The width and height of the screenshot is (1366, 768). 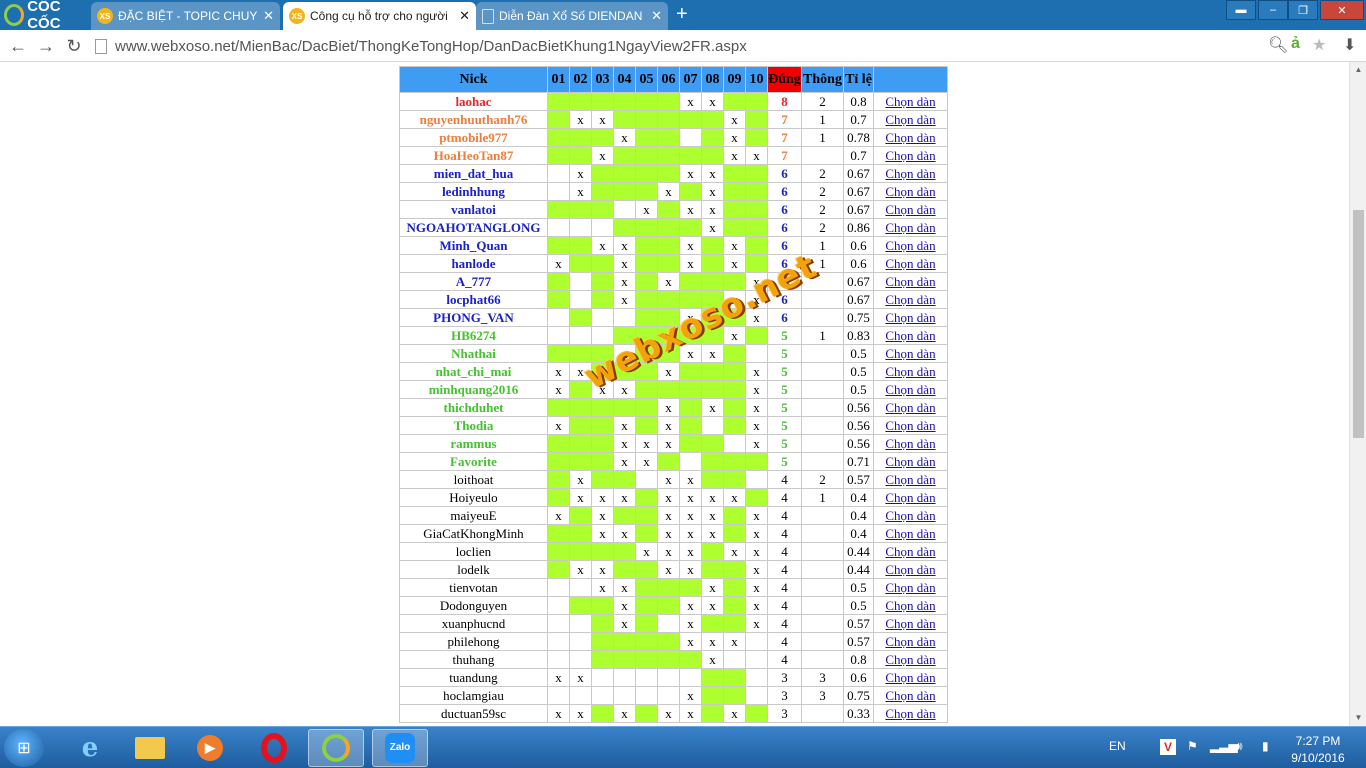 What do you see at coordinates (18, 46) in the screenshot?
I see `back-arrow-icon: ←` at bounding box center [18, 46].